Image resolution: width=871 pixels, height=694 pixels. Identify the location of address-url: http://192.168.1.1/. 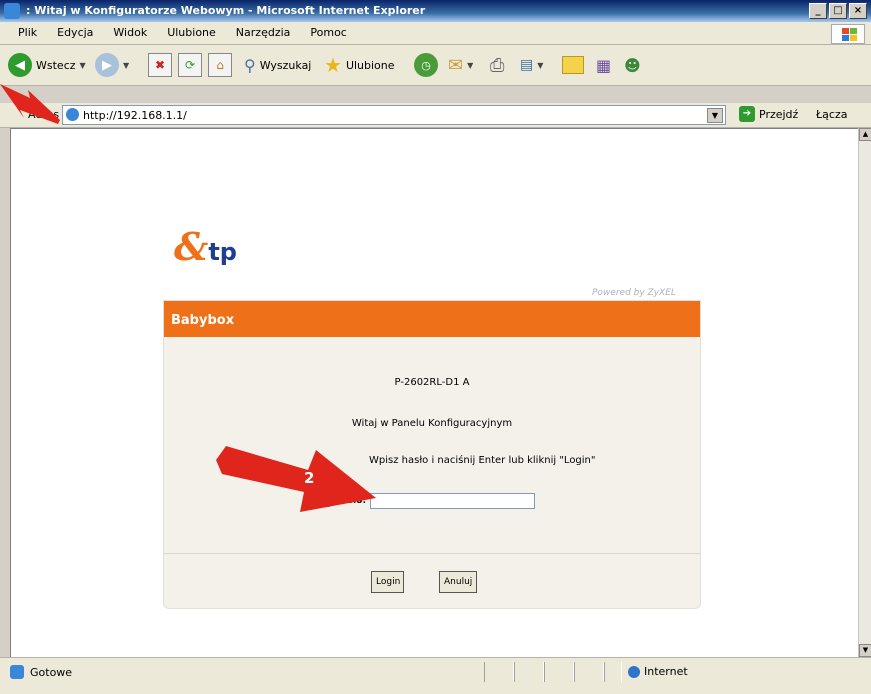
(135, 115).